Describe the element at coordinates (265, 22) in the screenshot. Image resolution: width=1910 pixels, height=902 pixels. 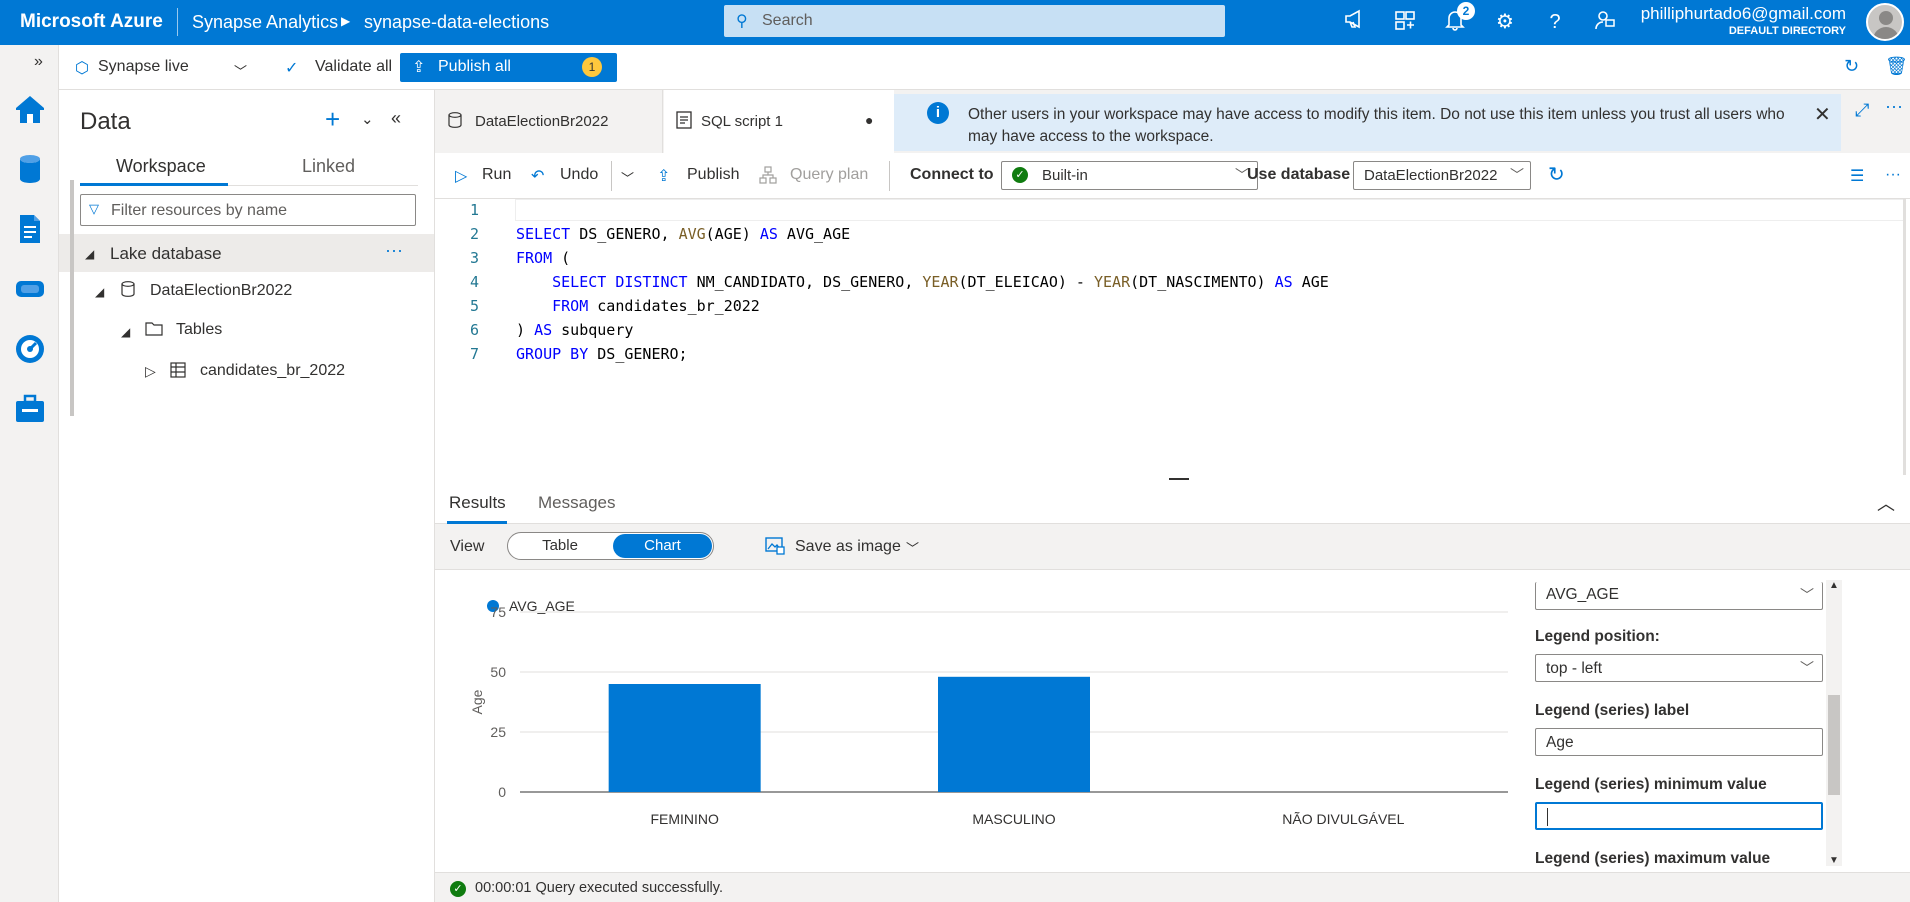
I see `breadcrumb-service: Synapse Analytics` at that location.